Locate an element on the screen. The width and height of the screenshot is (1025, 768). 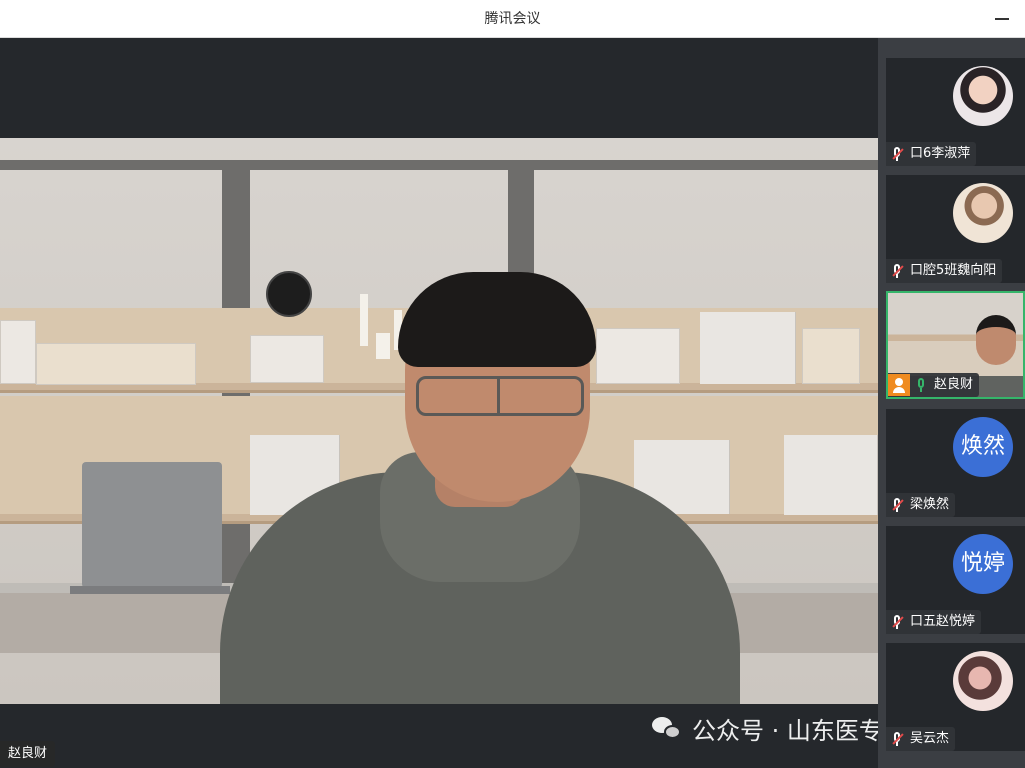
storage-box is located at coordinates (18, 352).